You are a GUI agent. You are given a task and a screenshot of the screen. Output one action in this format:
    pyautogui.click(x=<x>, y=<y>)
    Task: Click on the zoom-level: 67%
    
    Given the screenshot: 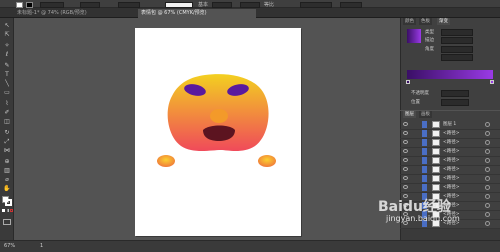 What is the action you would take?
    pyautogui.click(x=9, y=246)
    